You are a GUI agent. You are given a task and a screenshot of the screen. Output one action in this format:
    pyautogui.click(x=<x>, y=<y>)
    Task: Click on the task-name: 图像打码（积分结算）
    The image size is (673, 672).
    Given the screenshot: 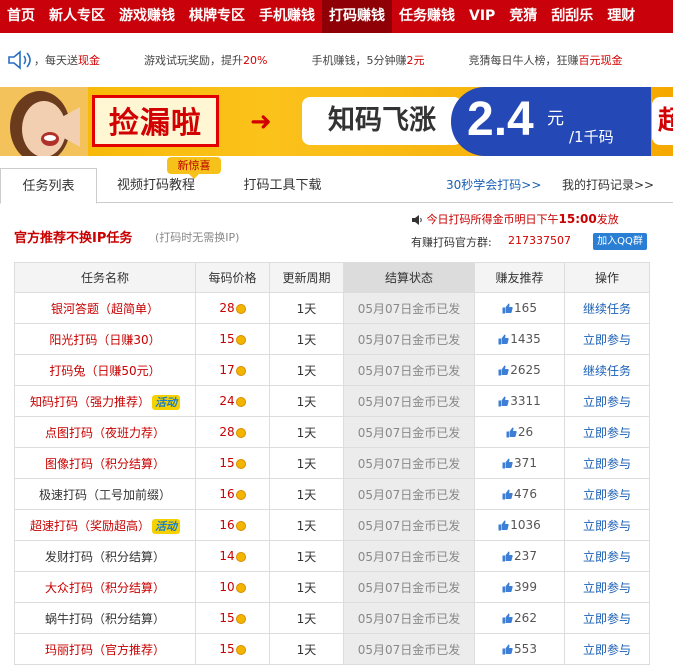 What is the action you would take?
    pyautogui.click(x=105, y=464)
    